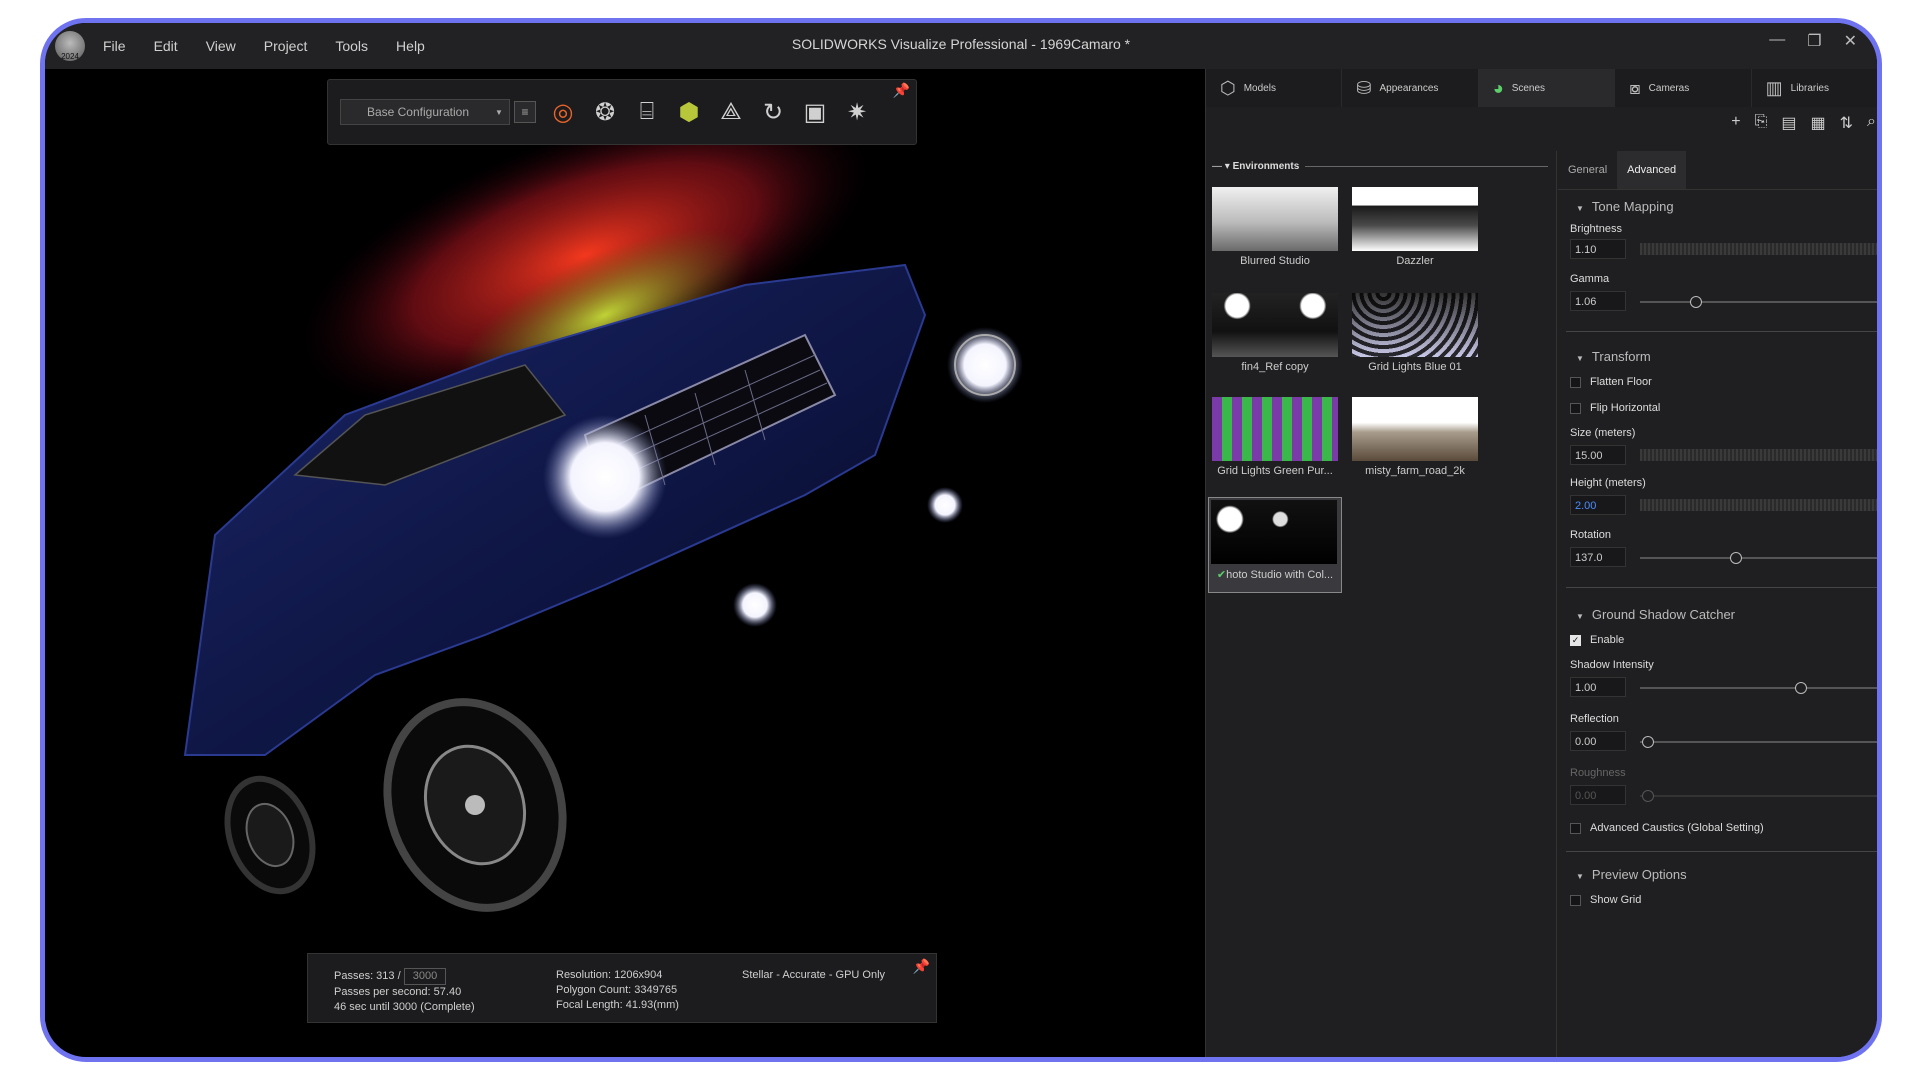 This screenshot has height=1080, width=1920. Describe the element at coordinates (1621, 356) in the screenshot. I see `section-title: Transform` at that location.